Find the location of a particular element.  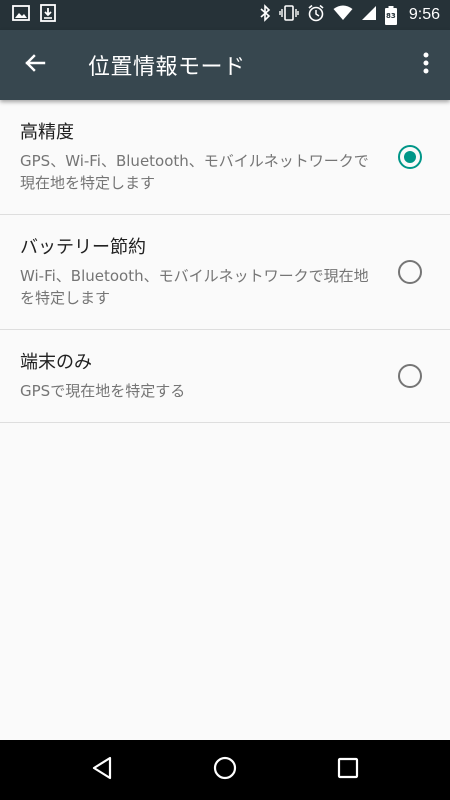

radio-device-only is located at coordinates (410, 376).